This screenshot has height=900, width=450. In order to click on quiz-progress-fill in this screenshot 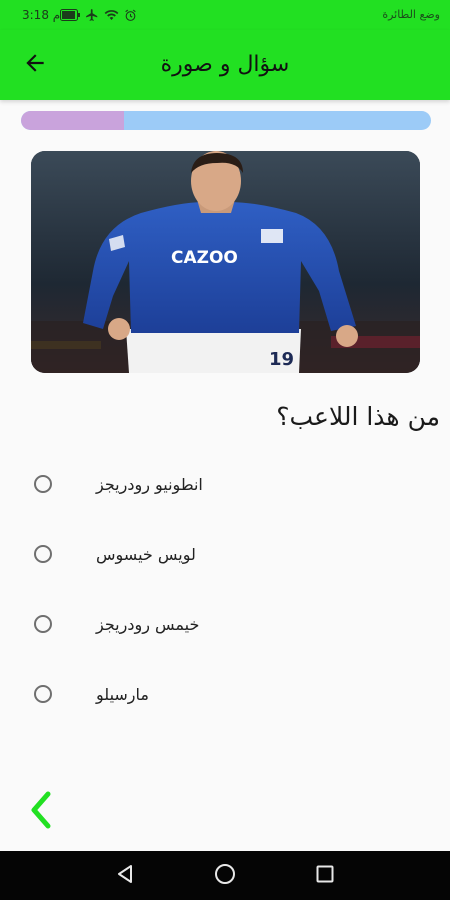, I will do `click(72, 120)`.